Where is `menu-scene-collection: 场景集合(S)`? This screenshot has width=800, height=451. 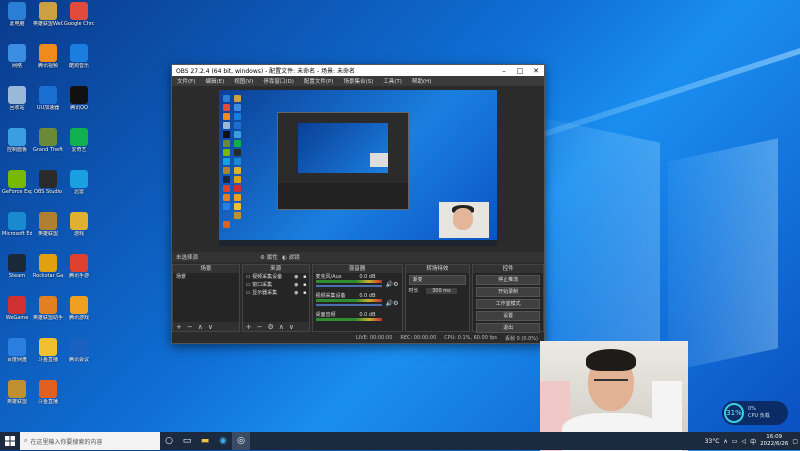 menu-scene-collection: 场景集合(S) is located at coordinates (358, 81).